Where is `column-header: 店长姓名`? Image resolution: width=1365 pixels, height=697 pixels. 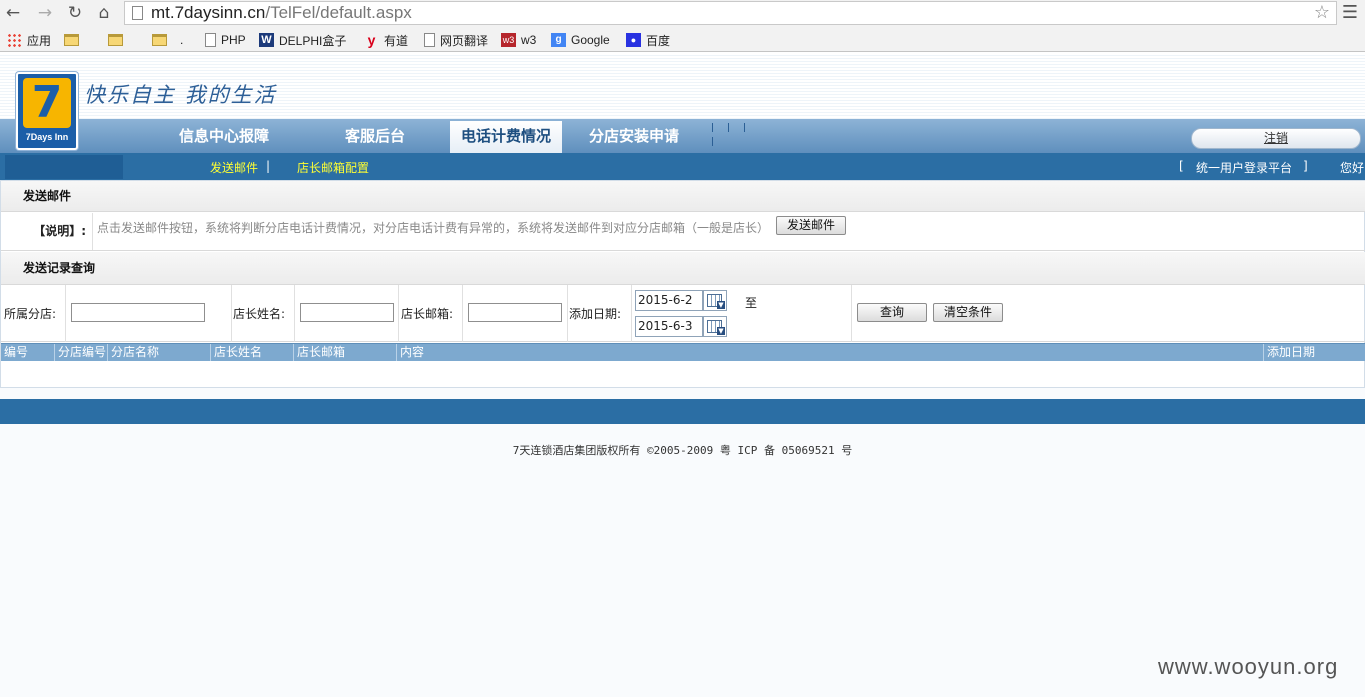
column-header: 店长姓名 is located at coordinates (236, 352).